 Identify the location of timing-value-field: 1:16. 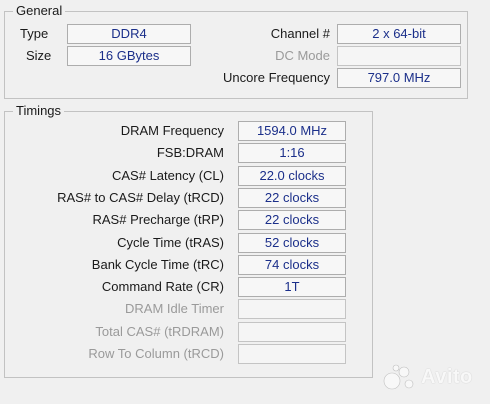
(292, 153).